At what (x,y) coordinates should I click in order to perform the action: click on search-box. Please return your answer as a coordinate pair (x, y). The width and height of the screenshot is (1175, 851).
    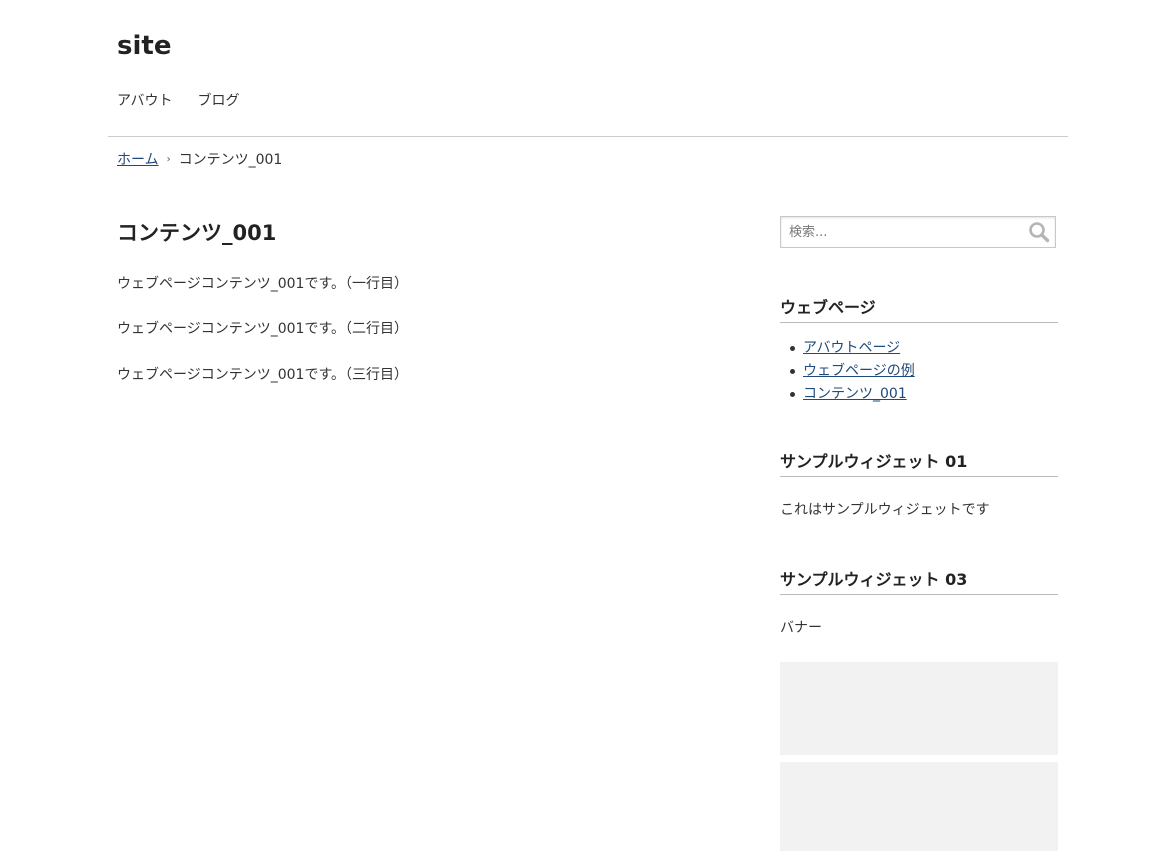
    Looking at the image, I should click on (918, 232).